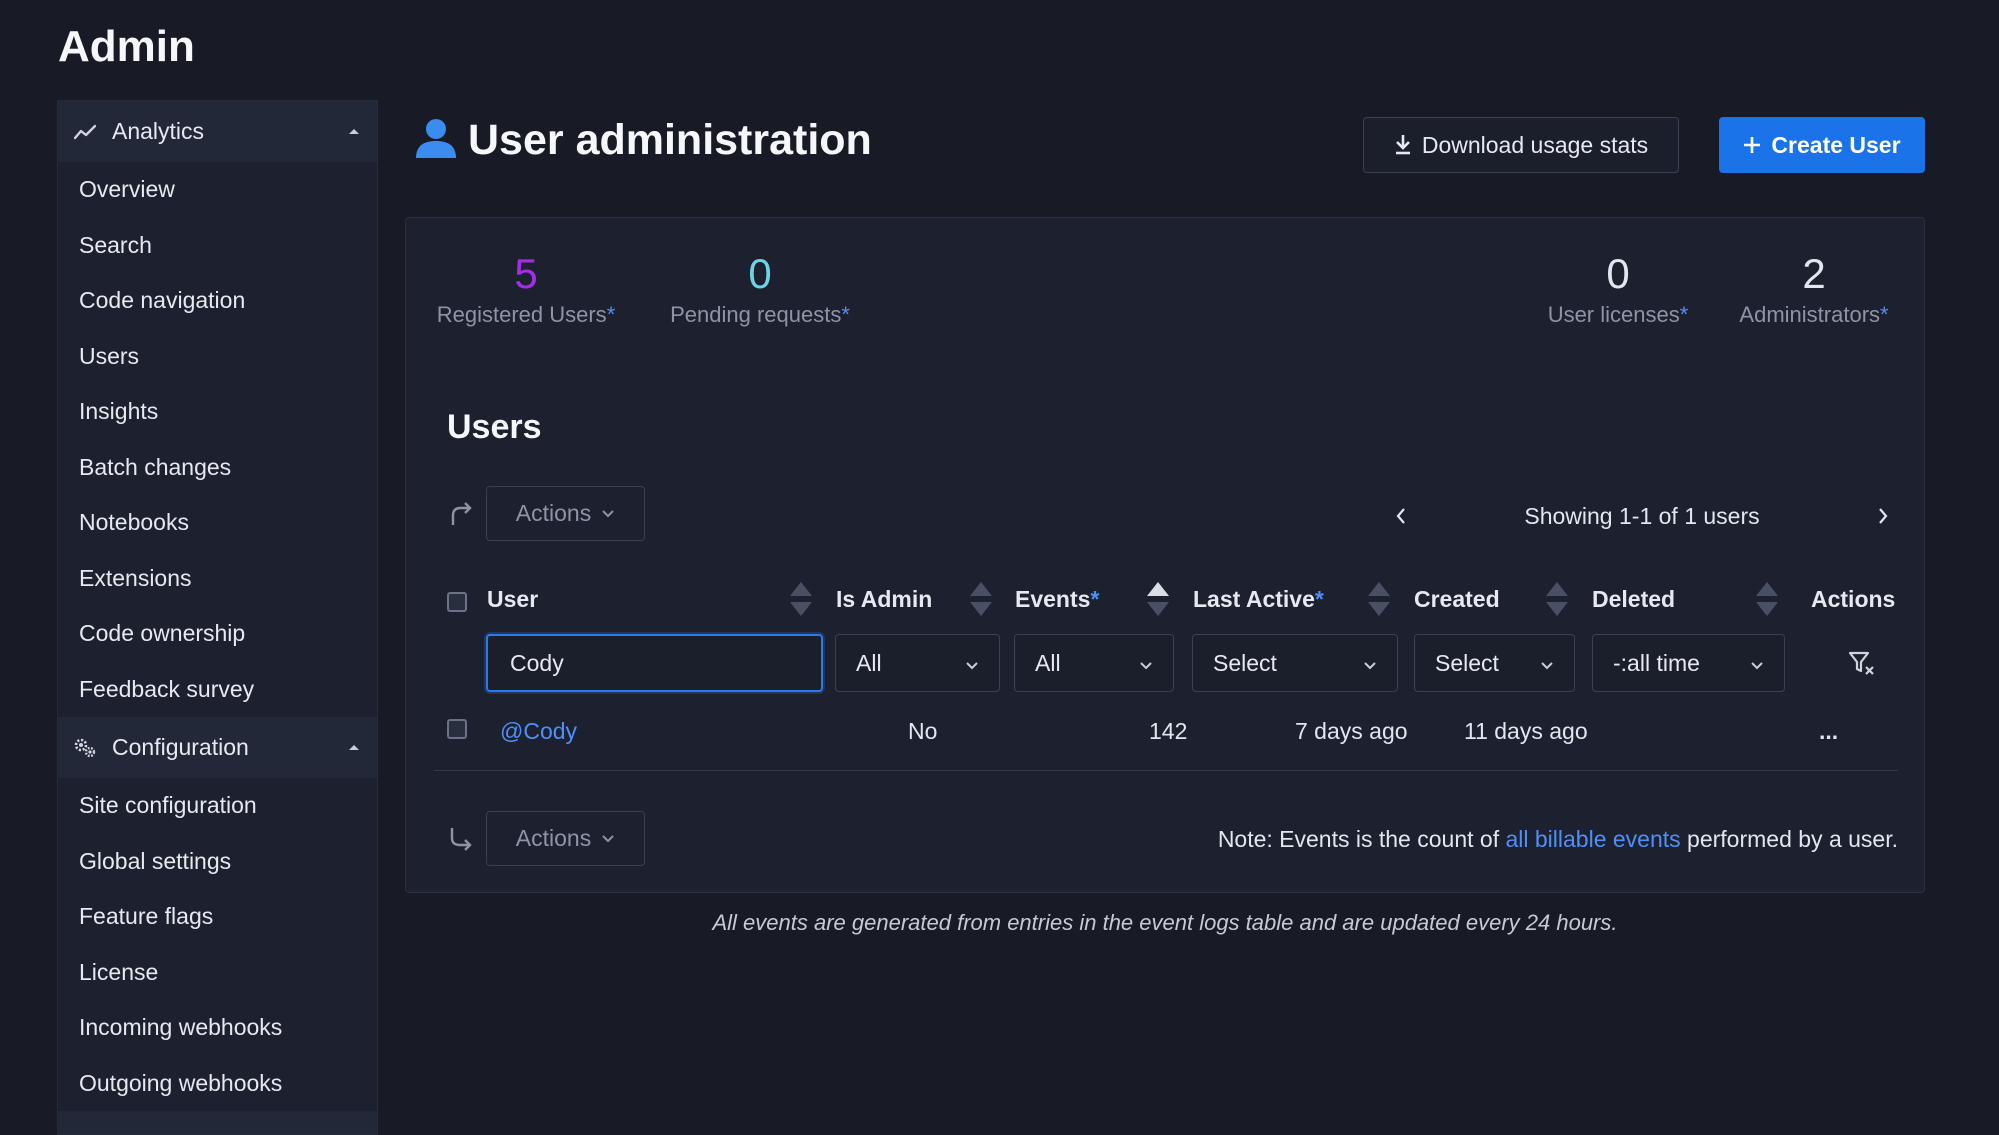 The image size is (1999, 1135). What do you see at coordinates (521, 314) in the screenshot?
I see `stat-label: Registered Users` at bounding box center [521, 314].